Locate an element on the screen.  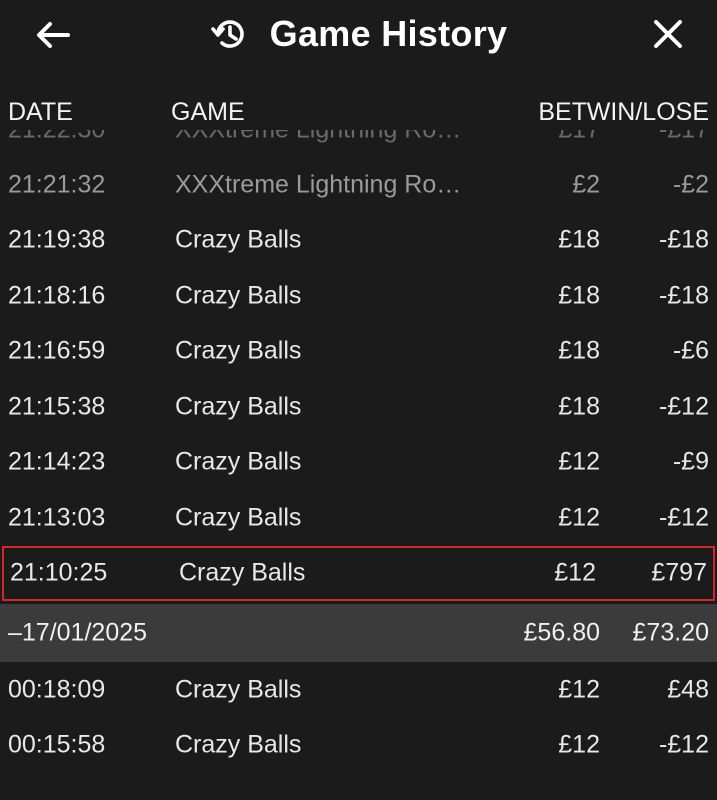
day-summary-bet-total: £56.80 is located at coordinates (561, 632).